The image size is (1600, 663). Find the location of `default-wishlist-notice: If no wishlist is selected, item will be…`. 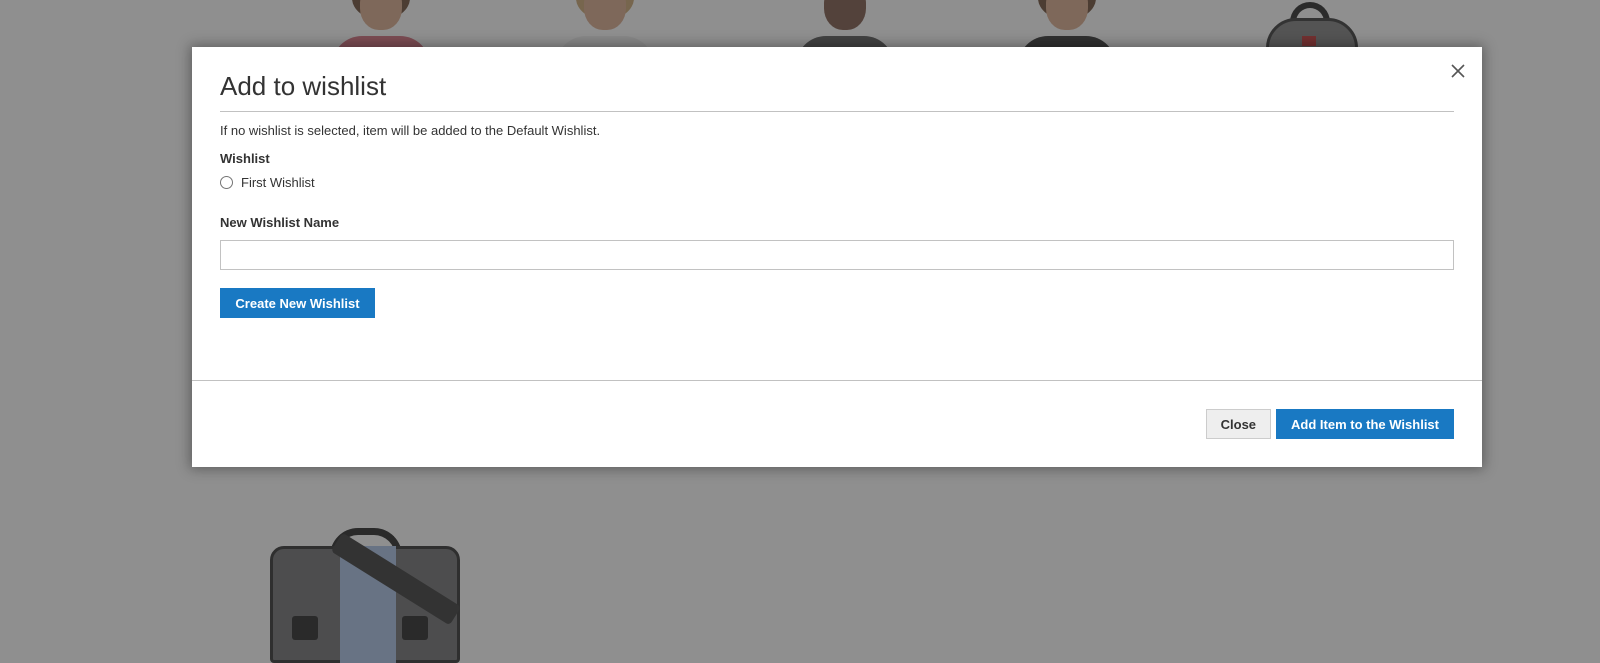

default-wishlist-notice: If no wishlist is selected, item will be… is located at coordinates (410, 130).